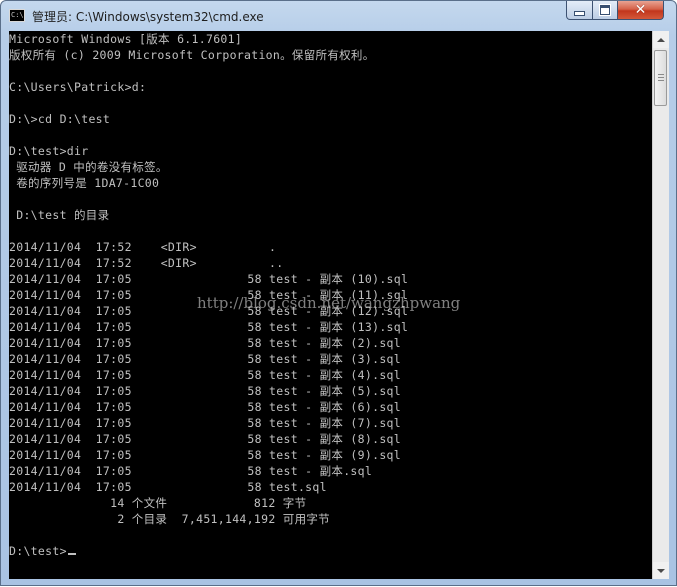 This screenshot has width=677, height=587. Describe the element at coordinates (209, 279) in the screenshot. I see `console-line: 2014/11/04 17:05 58 test - 副本 (10).sql` at that location.